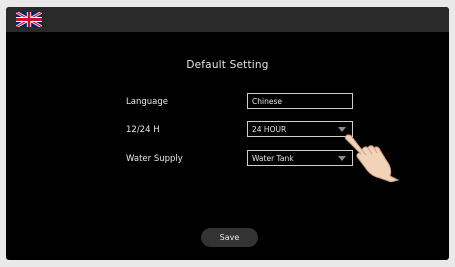 The height and width of the screenshot is (267, 455). I want to click on language-field: Chinese, so click(300, 101).